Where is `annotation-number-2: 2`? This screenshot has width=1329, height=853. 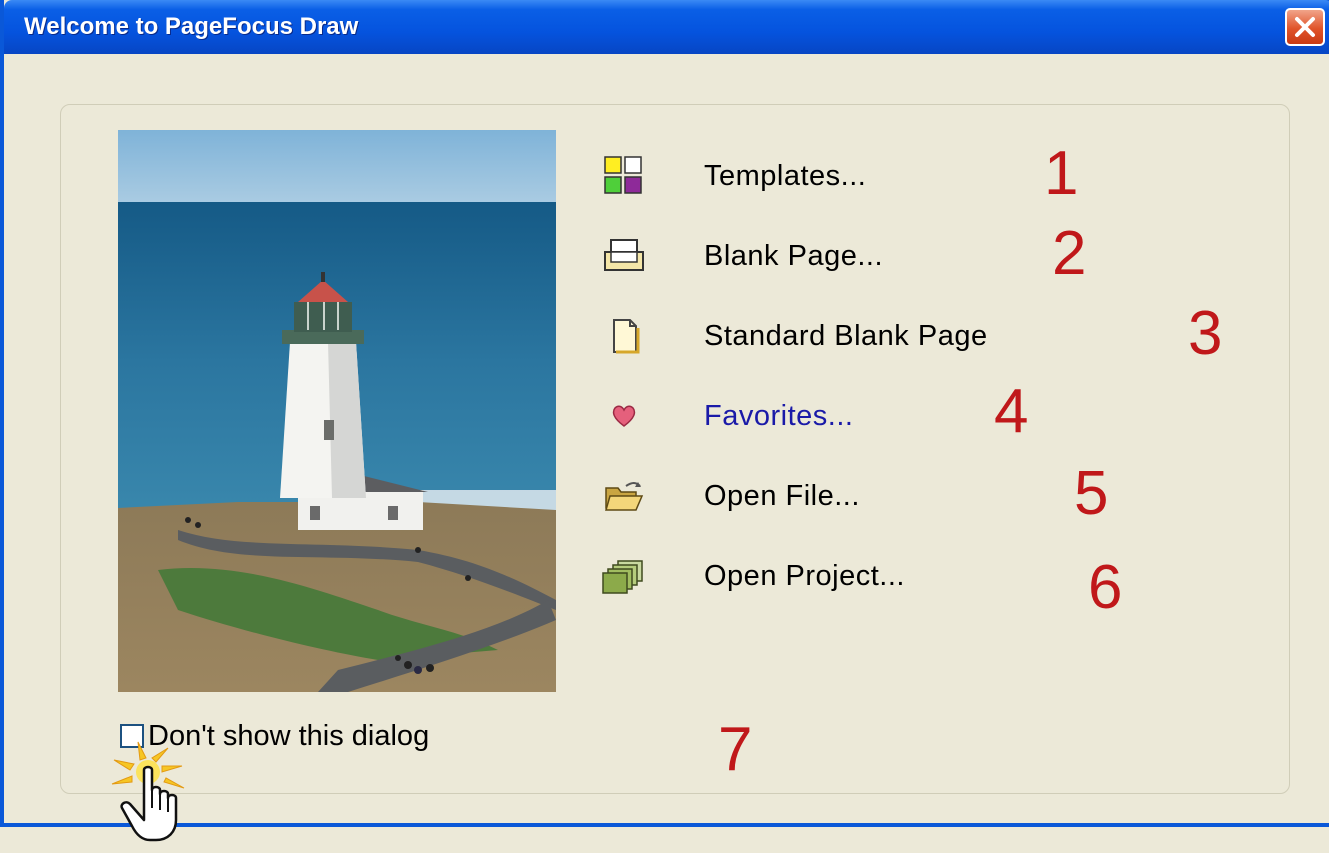
annotation-number-2: 2 is located at coordinates (1069, 253).